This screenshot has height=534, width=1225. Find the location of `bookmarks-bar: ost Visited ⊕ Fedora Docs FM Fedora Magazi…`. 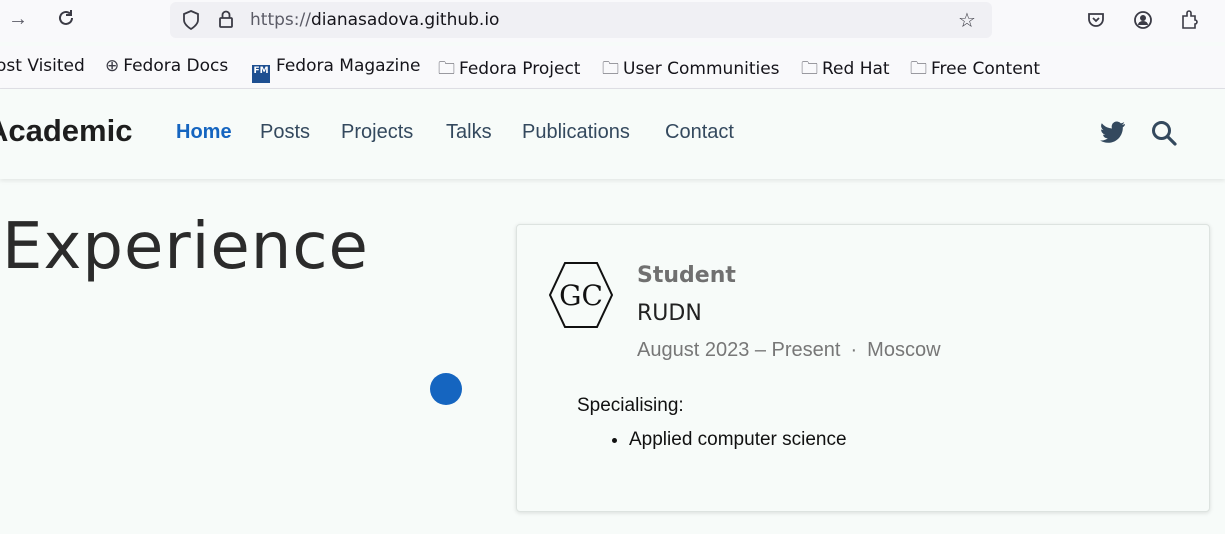

bookmarks-bar: ost Visited ⊕ Fedora Docs FM Fedora Magazi… is located at coordinates (612, 67).